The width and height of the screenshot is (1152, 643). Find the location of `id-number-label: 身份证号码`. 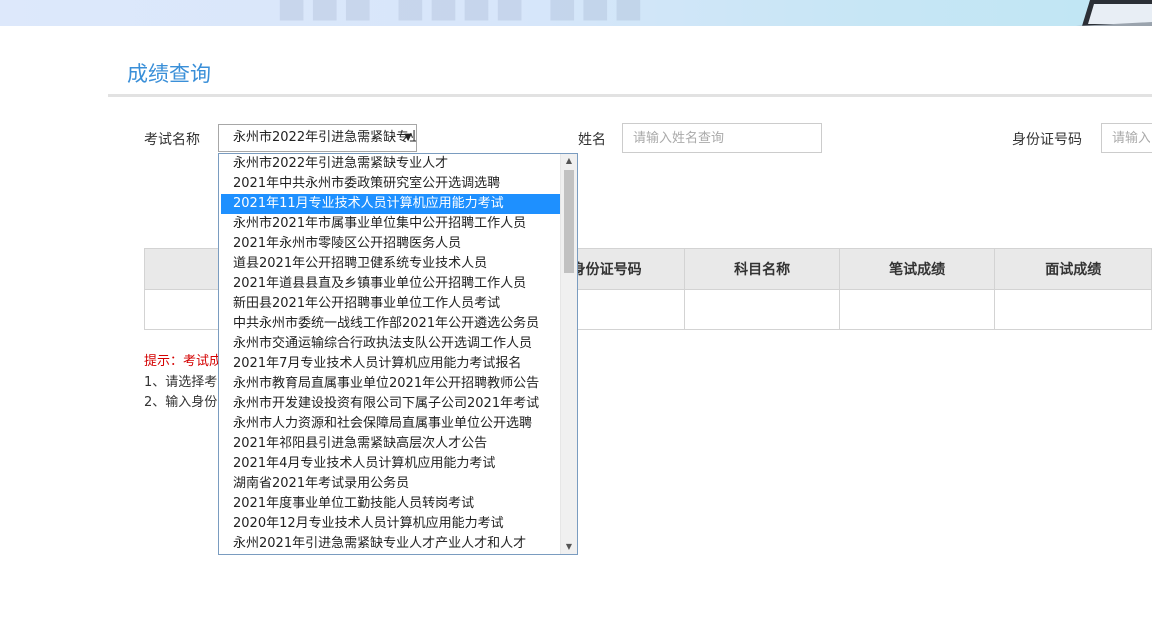

id-number-label: 身份证号码 is located at coordinates (1047, 140).